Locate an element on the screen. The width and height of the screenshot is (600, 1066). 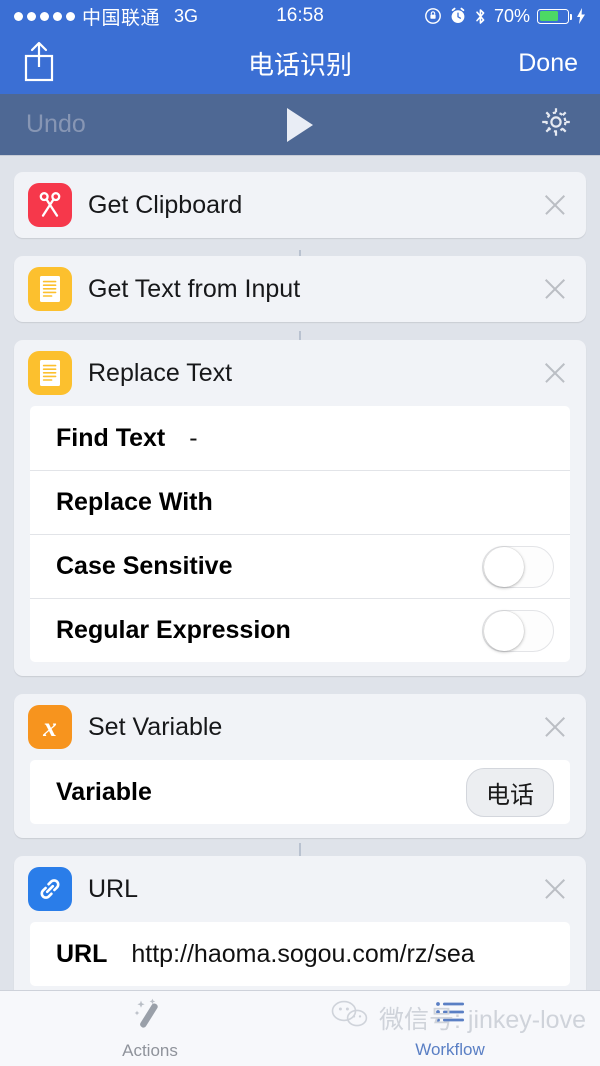
param-label: Find Text is located at coordinates (111, 437).